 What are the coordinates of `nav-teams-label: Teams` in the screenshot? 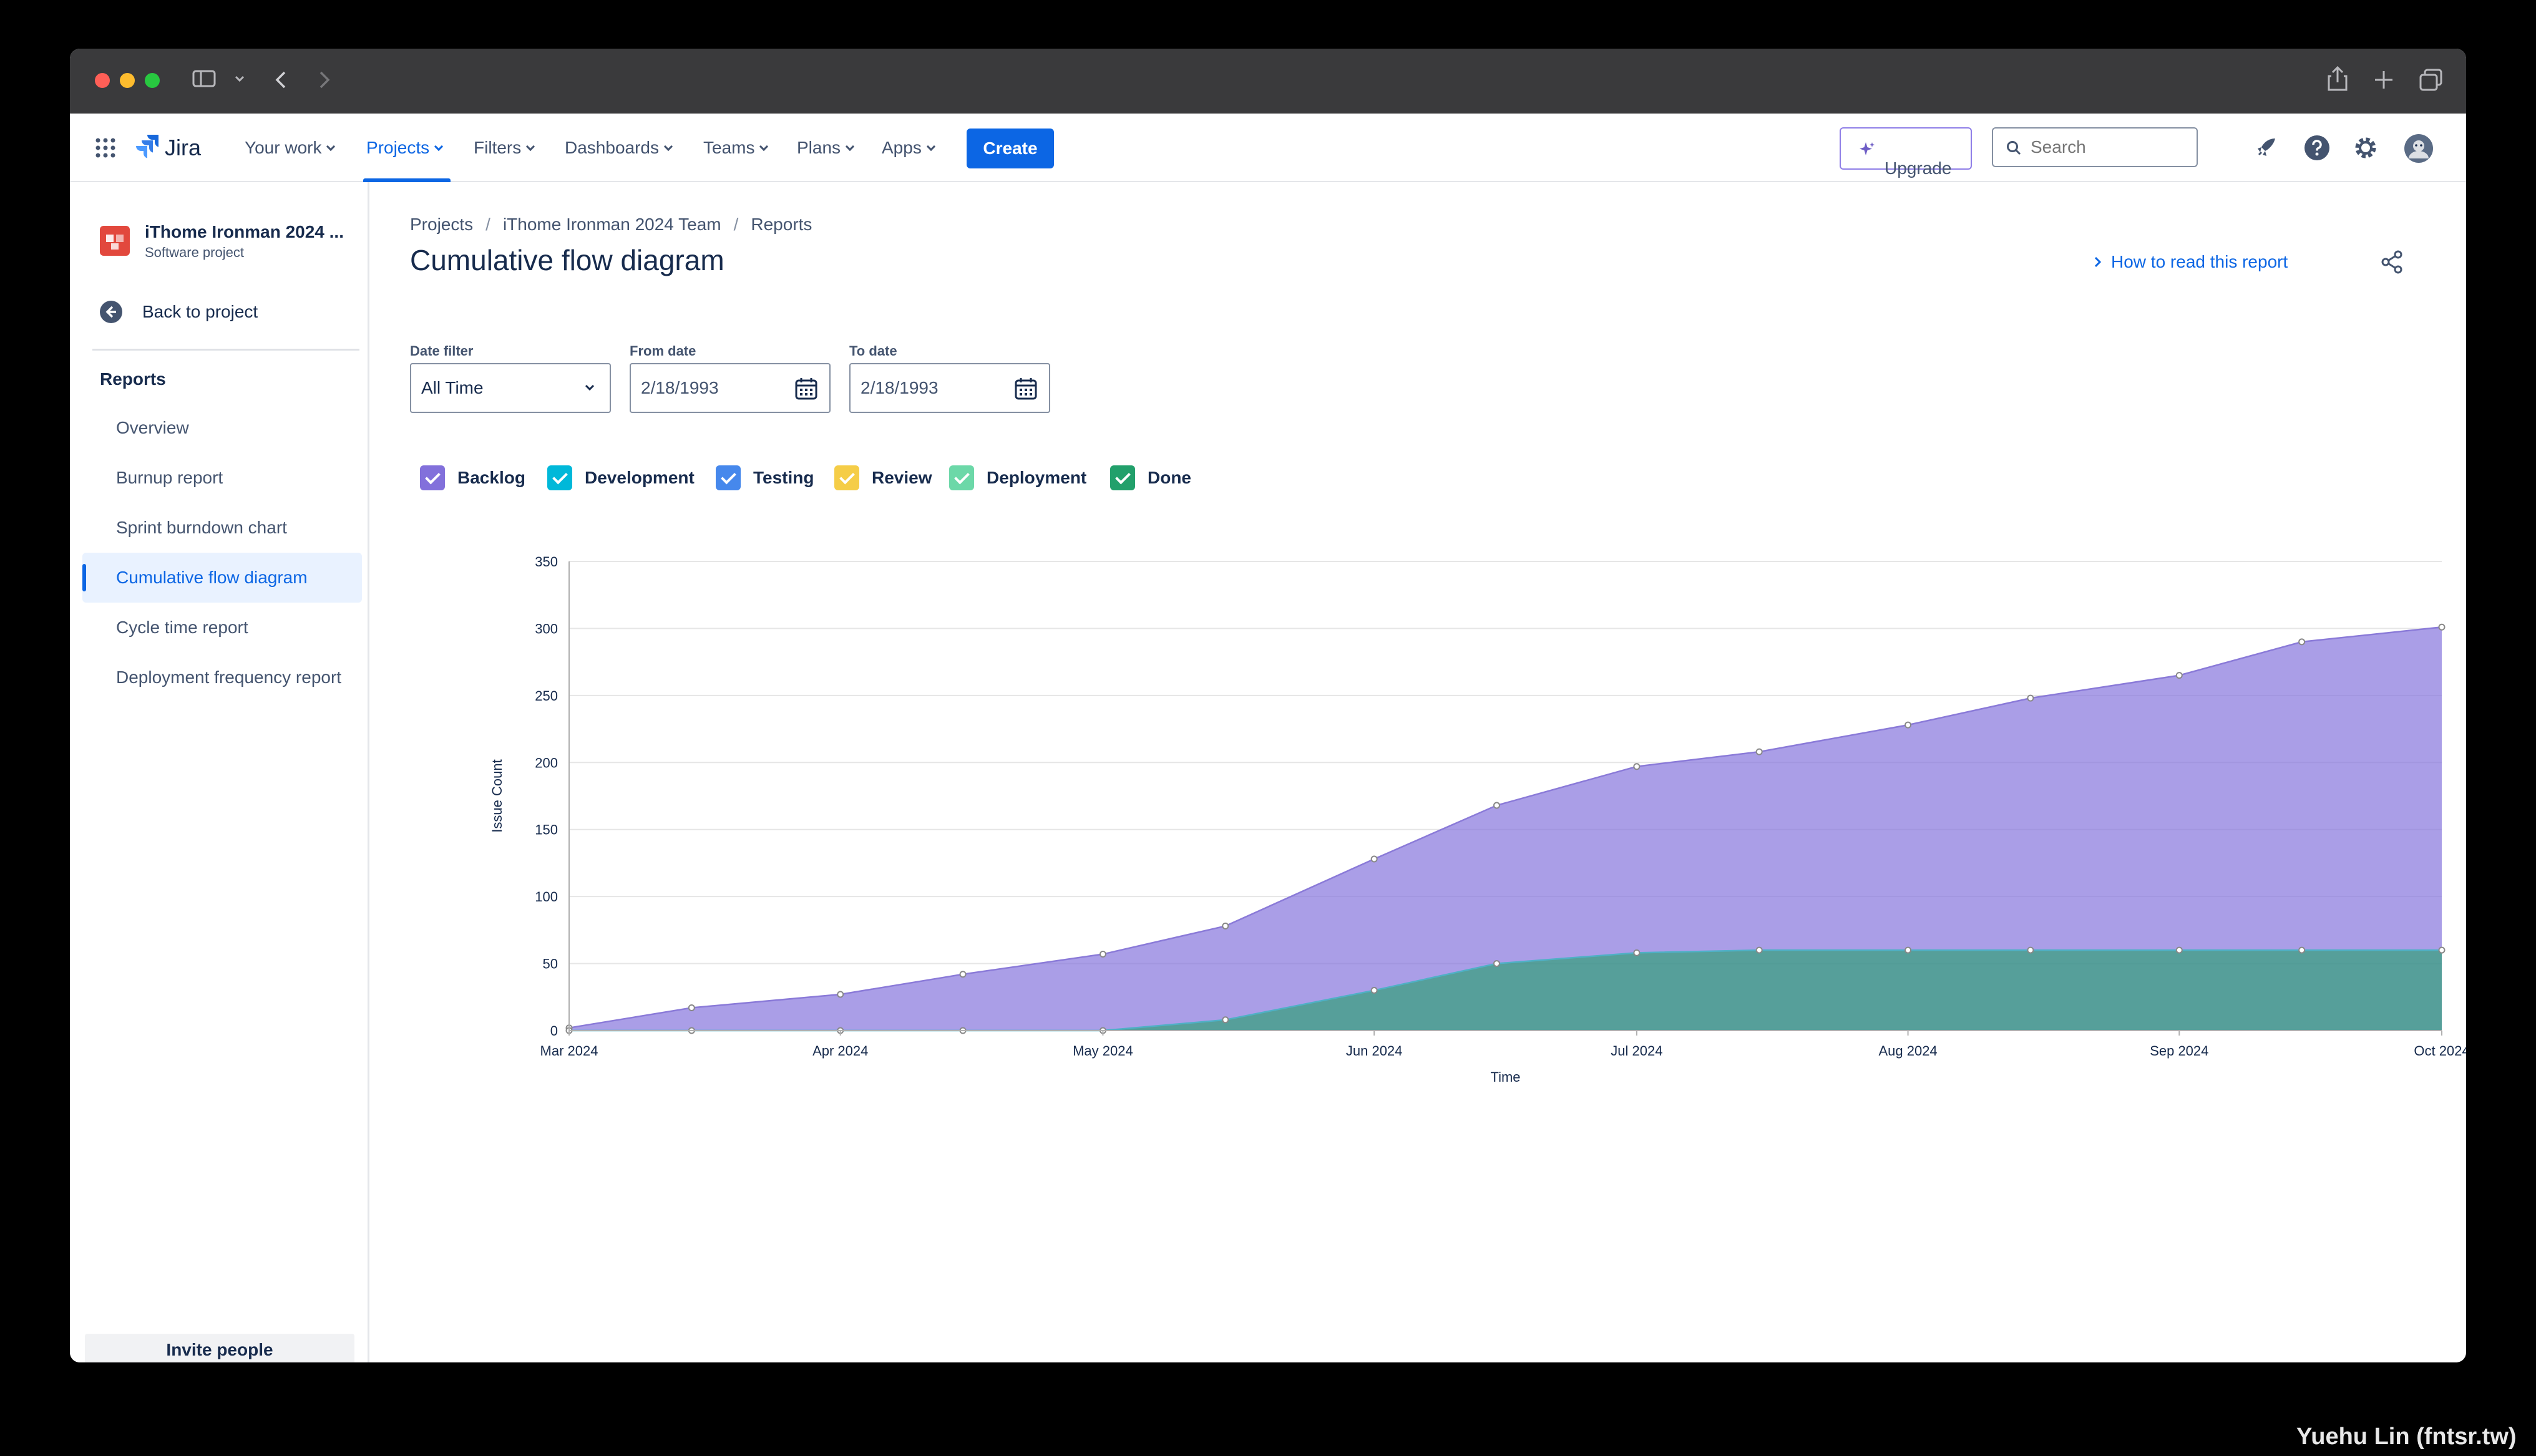 It's located at (729, 148).